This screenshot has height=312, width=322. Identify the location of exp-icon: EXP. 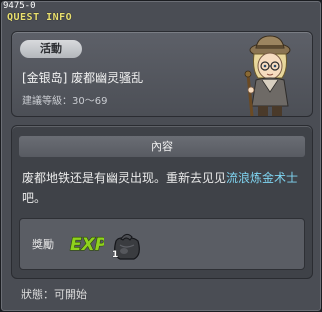
(86, 244).